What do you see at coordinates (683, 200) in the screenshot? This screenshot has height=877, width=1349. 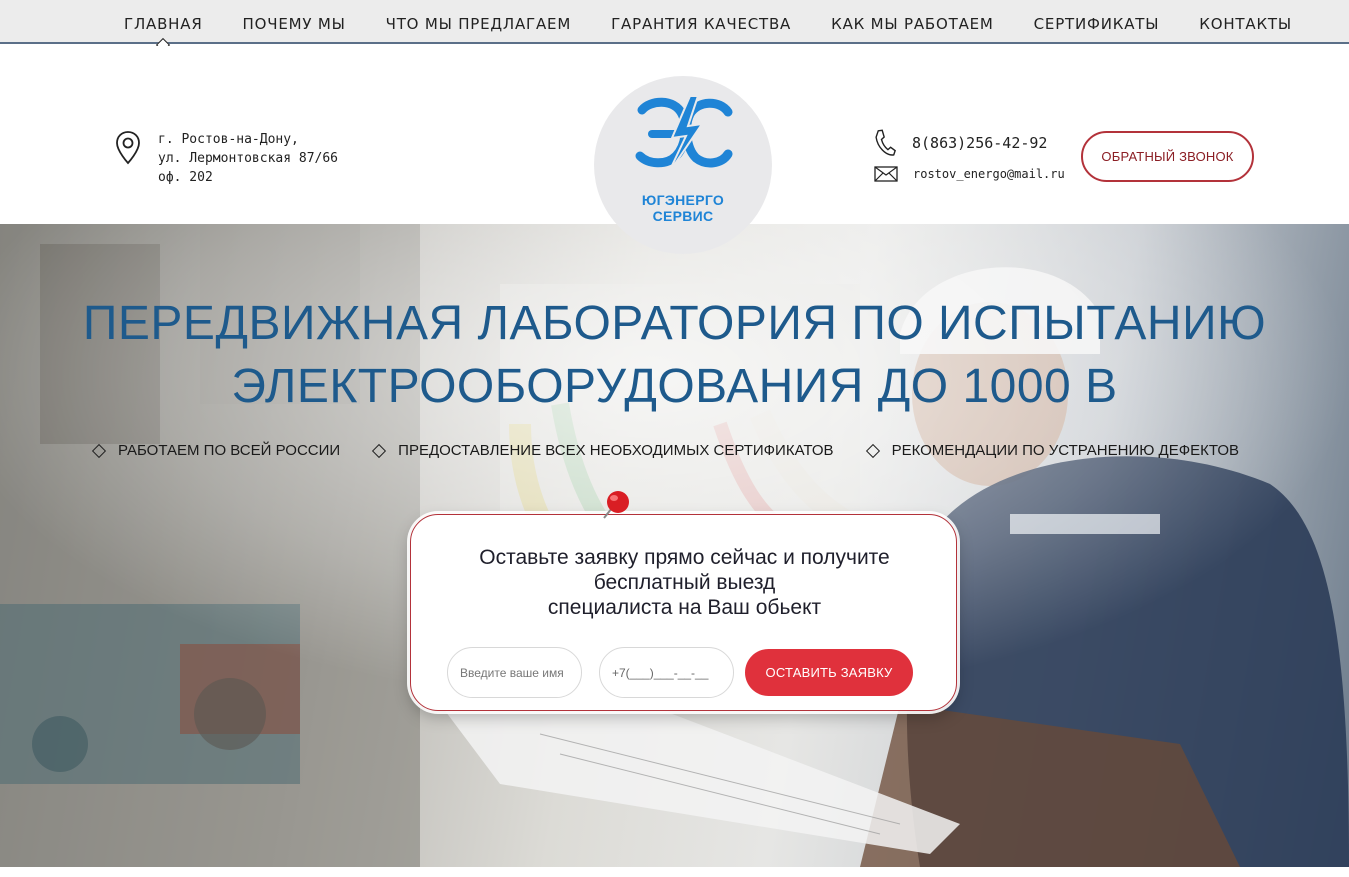 I see `logo-text-line1: ЮГЭНЕРГО` at bounding box center [683, 200].